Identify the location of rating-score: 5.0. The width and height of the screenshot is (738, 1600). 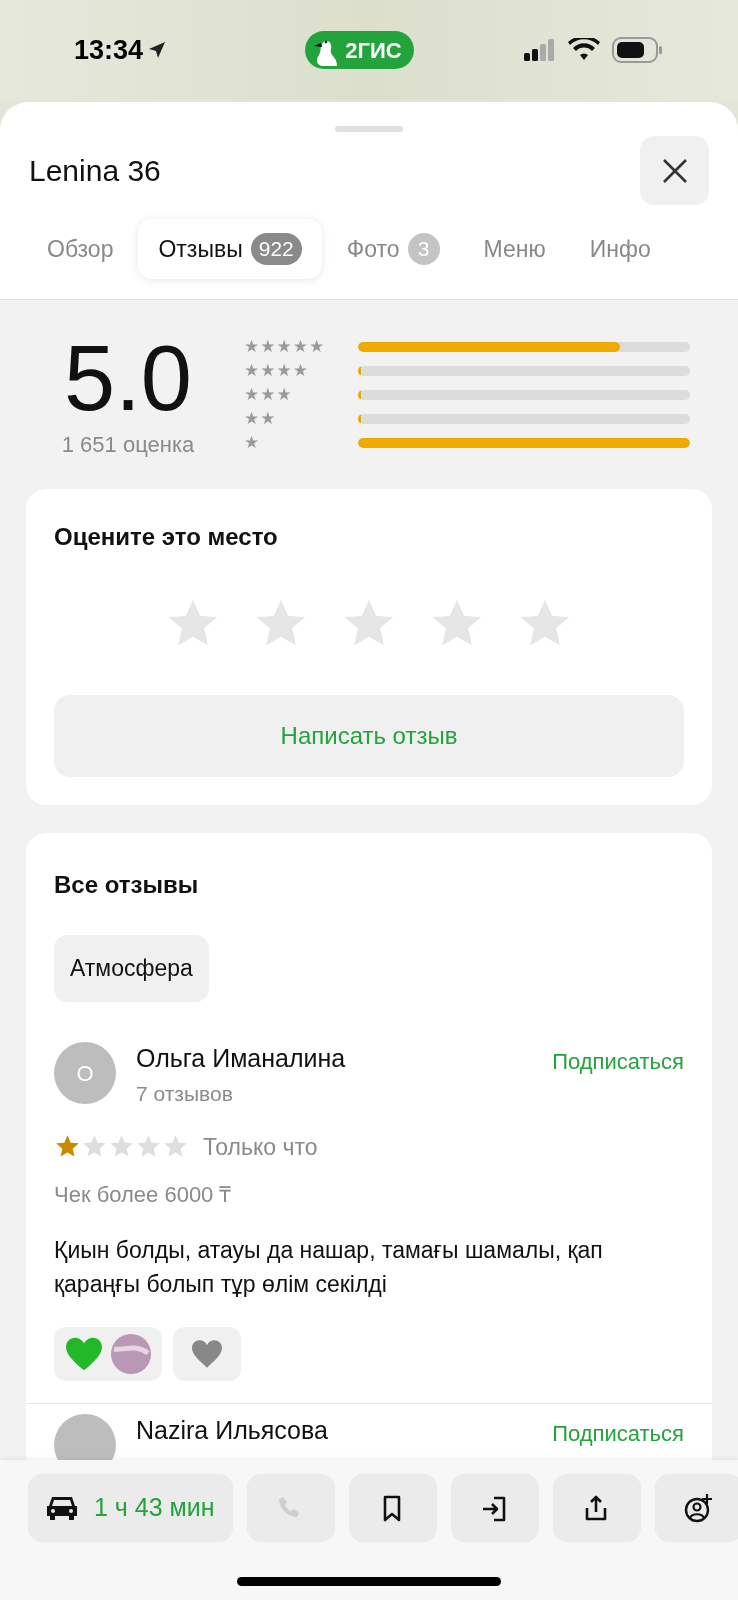
(128, 378).